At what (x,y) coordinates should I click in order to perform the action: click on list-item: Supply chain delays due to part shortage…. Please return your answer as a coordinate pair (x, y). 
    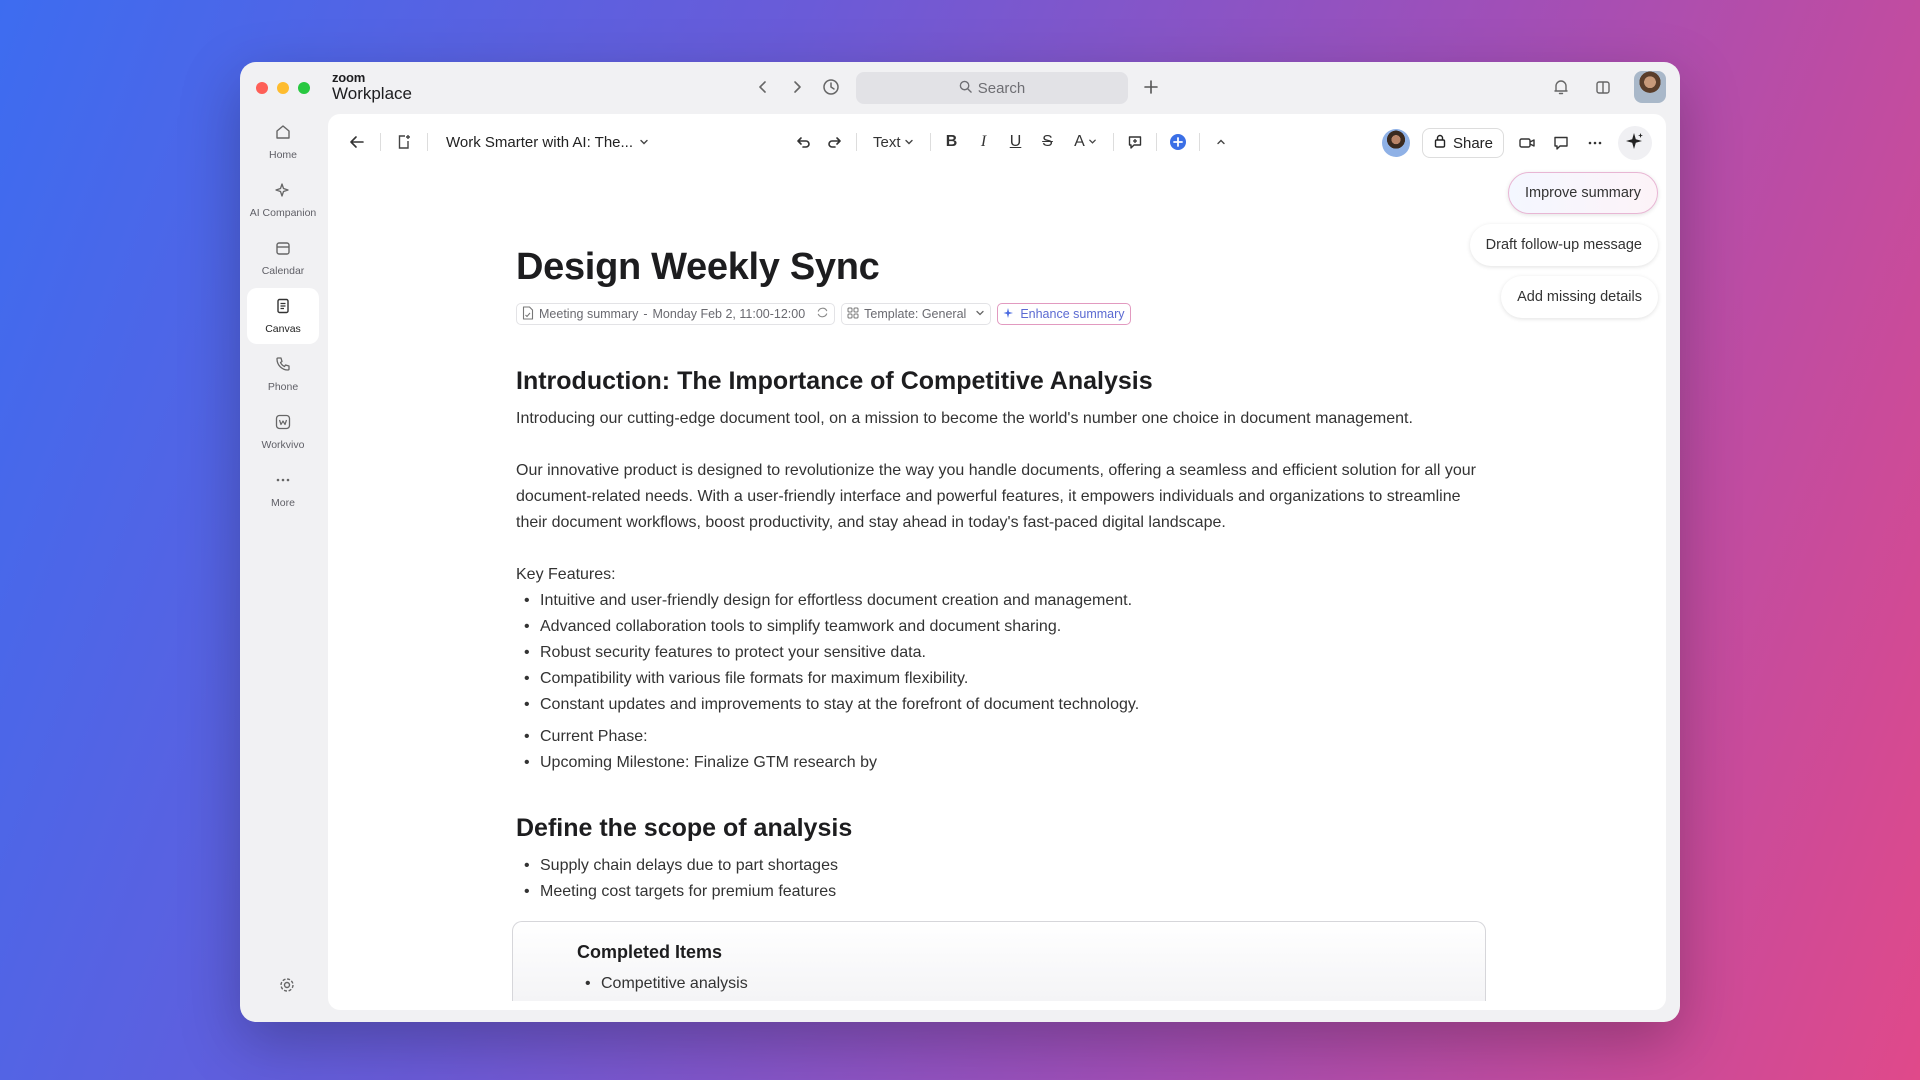
    Looking at the image, I should click on (1001, 866).